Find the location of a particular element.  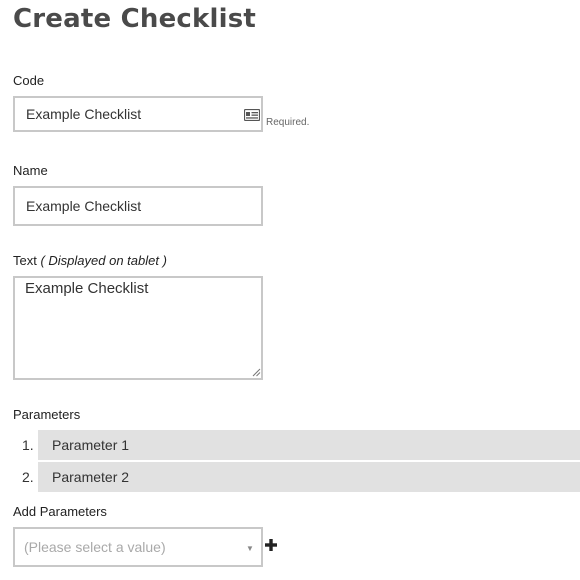

code-label: Code is located at coordinates (29, 80).